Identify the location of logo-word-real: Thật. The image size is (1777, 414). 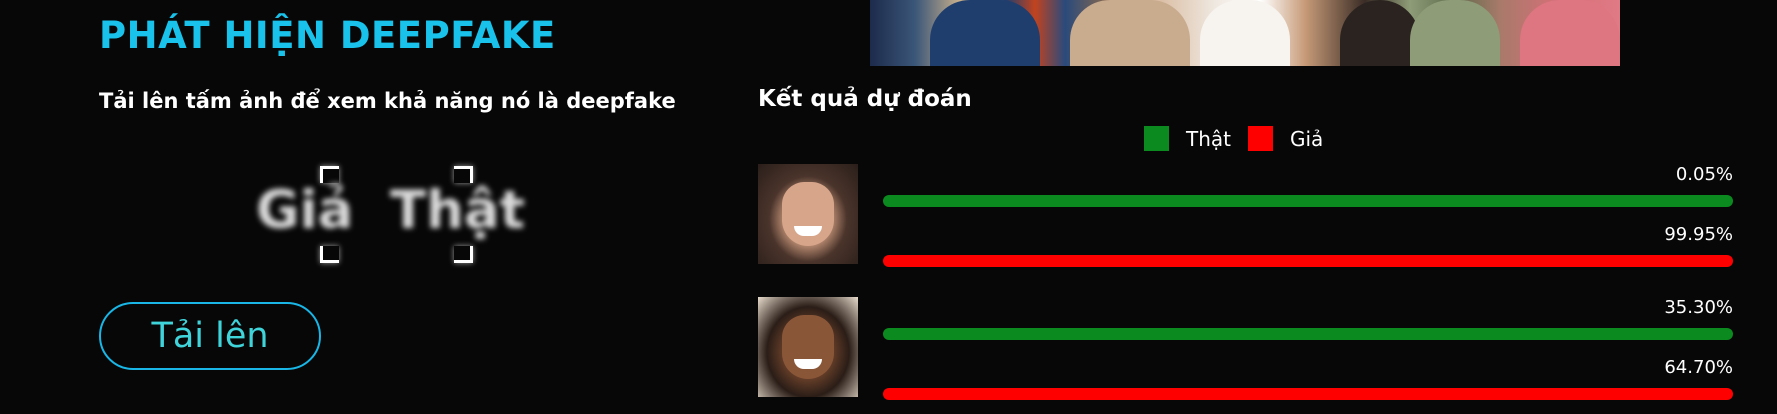
(457, 210).